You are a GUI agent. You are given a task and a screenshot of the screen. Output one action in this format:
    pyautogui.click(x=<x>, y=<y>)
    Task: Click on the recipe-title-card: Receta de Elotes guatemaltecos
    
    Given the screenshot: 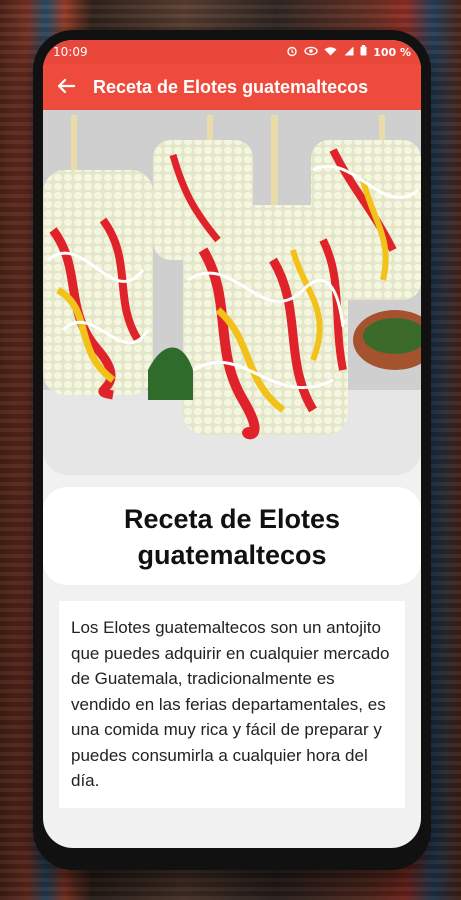 What is the action you would take?
    pyautogui.click(x=232, y=536)
    